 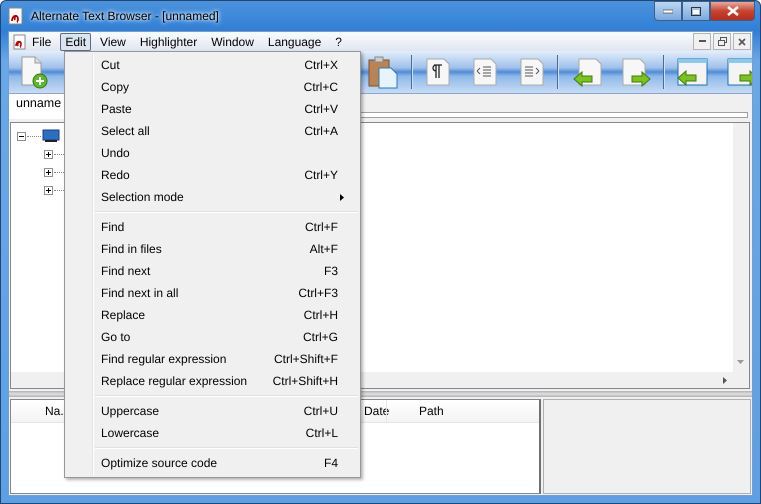 What do you see at coordinates (54, 411) in the screenshot?
I see `column-header: Na.` at bounding box center [54, 411].